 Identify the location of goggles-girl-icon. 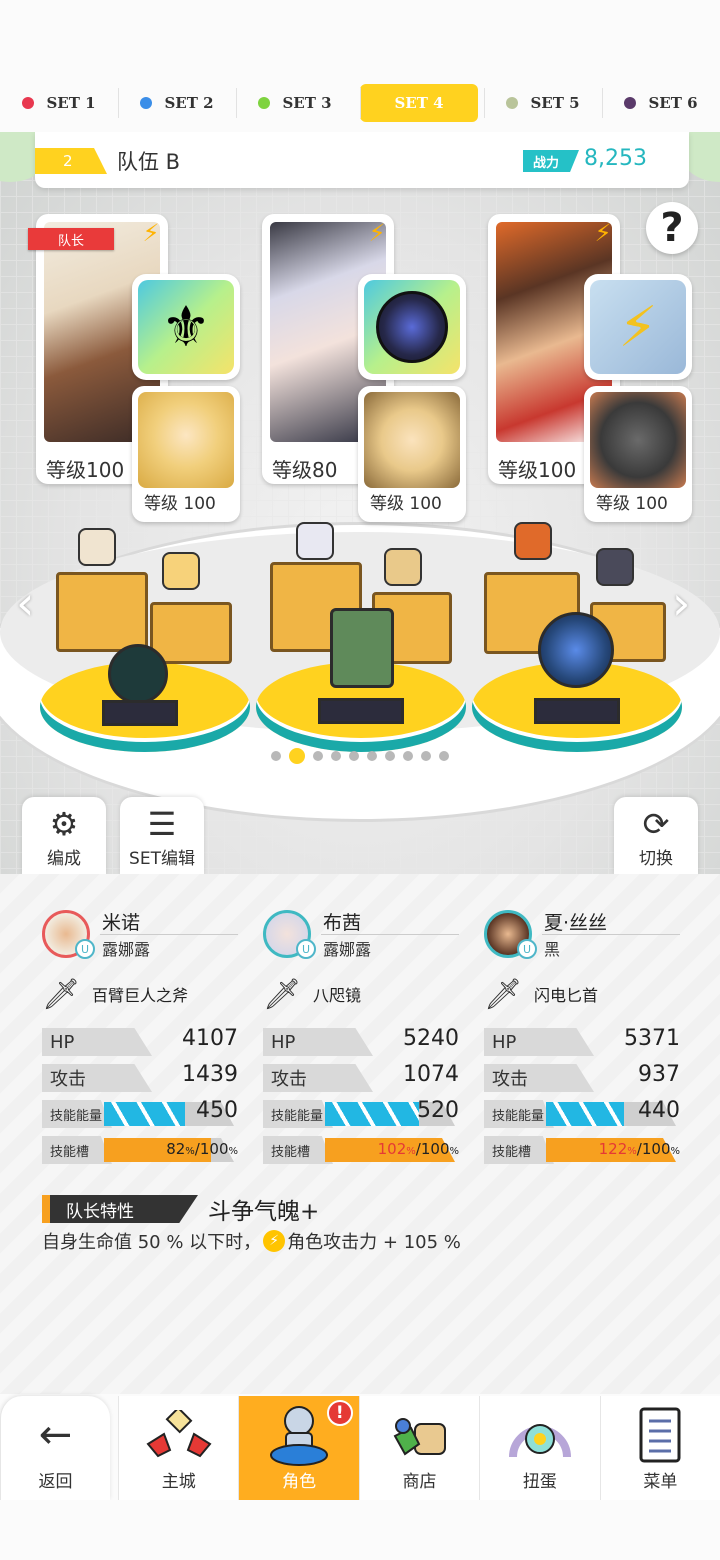
(412, 440).